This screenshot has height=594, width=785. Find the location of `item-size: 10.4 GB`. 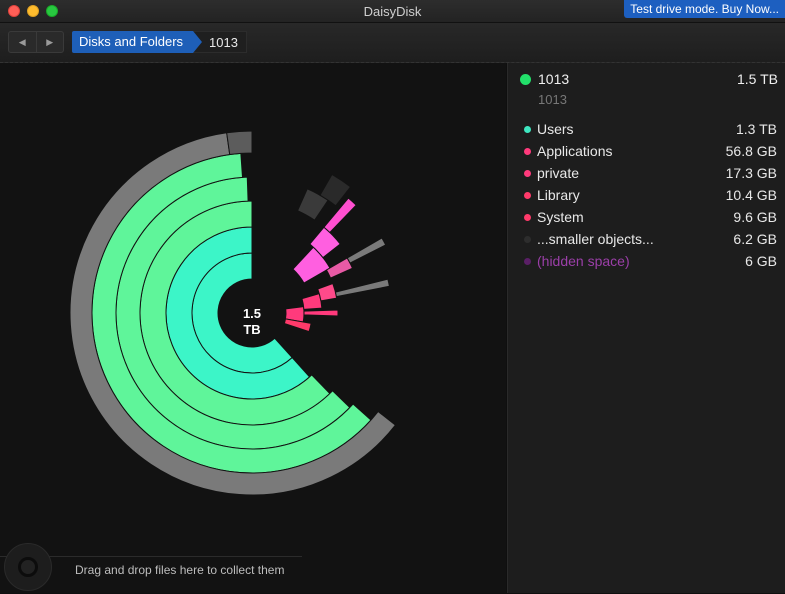

item-size: 10.4 GB is located at coordinates (751, 195).